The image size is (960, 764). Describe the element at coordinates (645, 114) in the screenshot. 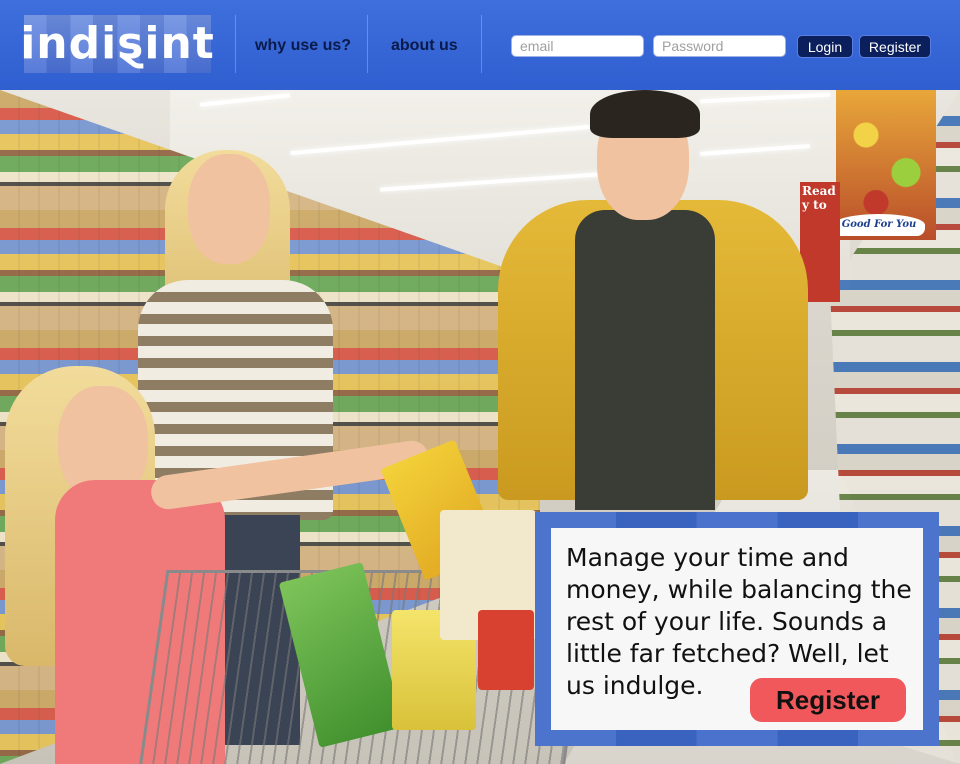

I see `man-hair` at that location.